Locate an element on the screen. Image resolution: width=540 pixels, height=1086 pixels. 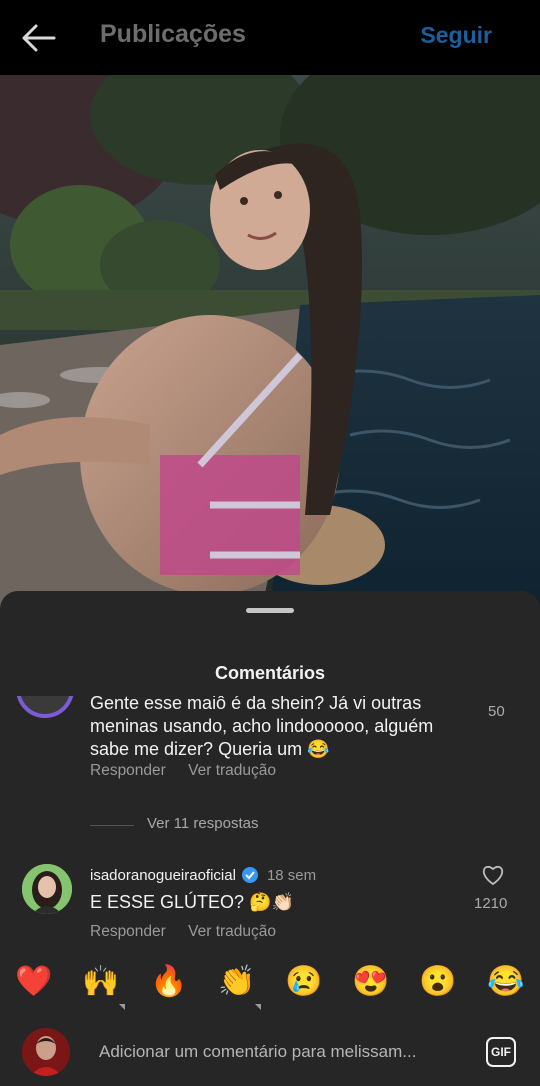
emoji-raising-hands: 🙌 is located at coordinates (101, 982).